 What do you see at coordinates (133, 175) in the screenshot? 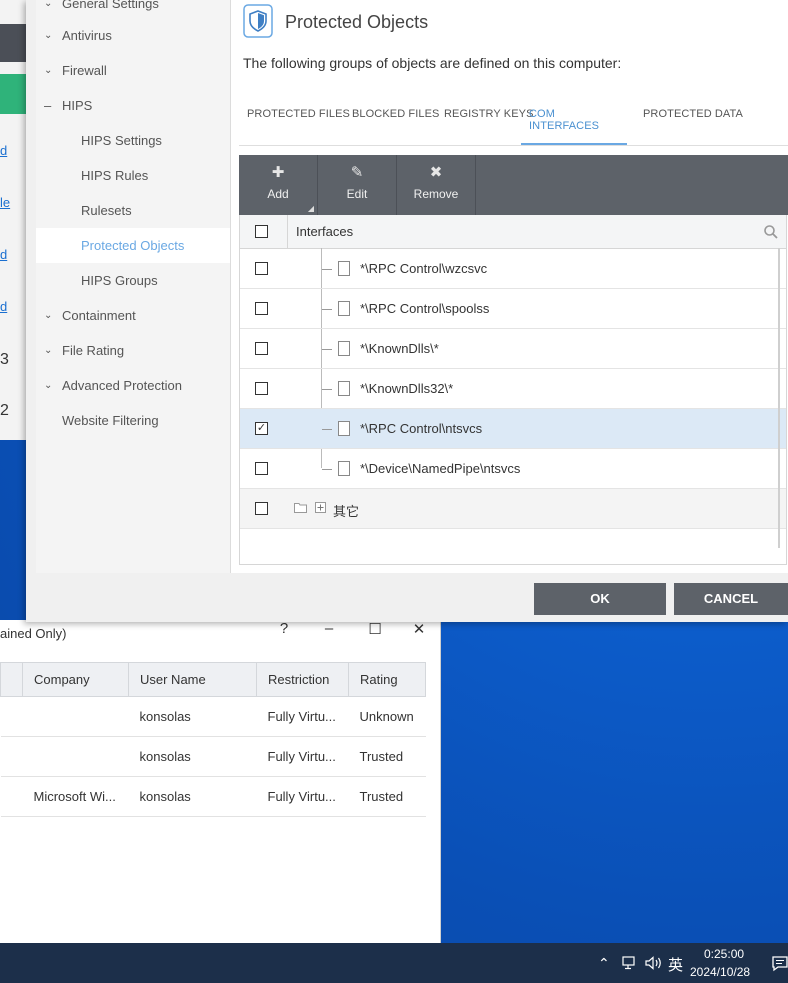
I see `nav-item-hips-rules: HIPS Rules` at bounding box center [133, 175].